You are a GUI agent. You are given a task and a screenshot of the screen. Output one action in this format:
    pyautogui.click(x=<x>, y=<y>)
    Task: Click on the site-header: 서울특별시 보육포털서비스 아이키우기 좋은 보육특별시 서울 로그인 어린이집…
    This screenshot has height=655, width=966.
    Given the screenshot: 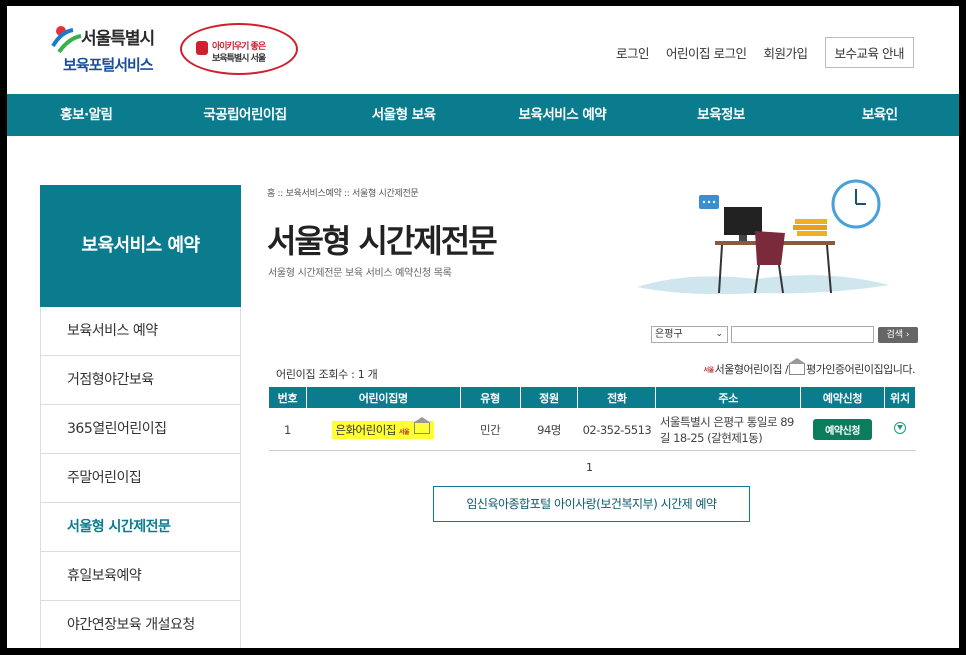 What is the action you would take?
    pyautogui.click(x=483, y=50)
    